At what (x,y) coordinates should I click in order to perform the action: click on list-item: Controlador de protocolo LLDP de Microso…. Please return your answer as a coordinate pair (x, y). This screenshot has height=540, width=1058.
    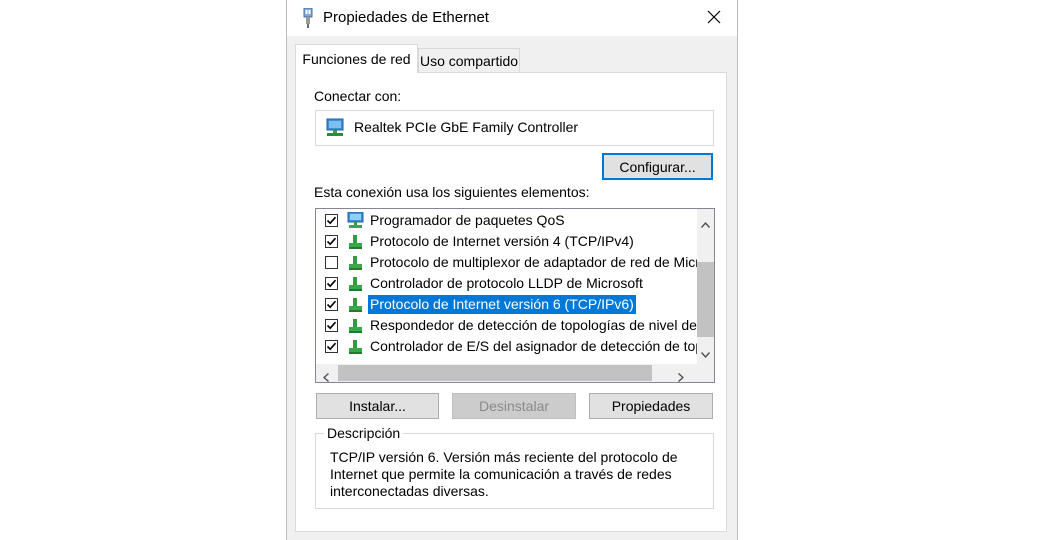
    Looking at the image, I should click on (503, 283).